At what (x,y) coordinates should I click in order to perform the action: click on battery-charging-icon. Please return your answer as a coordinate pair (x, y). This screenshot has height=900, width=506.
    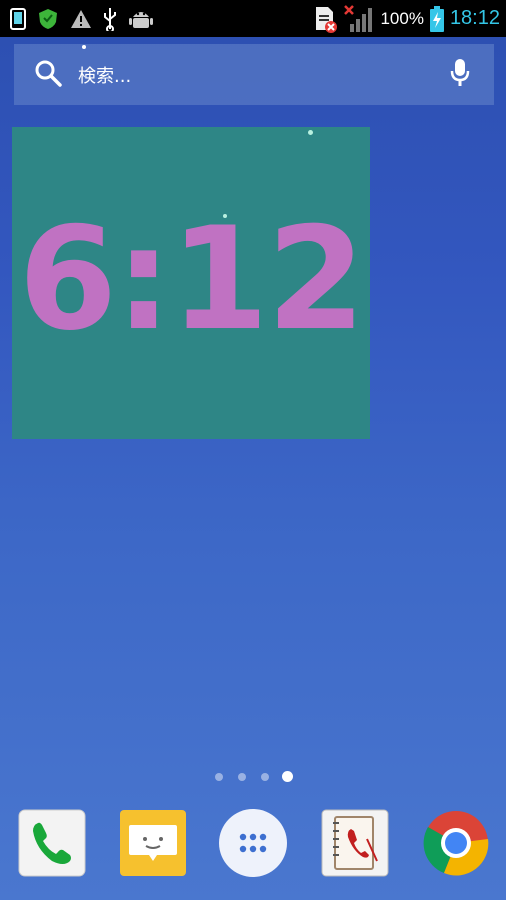
    Looking at the image, I should click on (436, 18).